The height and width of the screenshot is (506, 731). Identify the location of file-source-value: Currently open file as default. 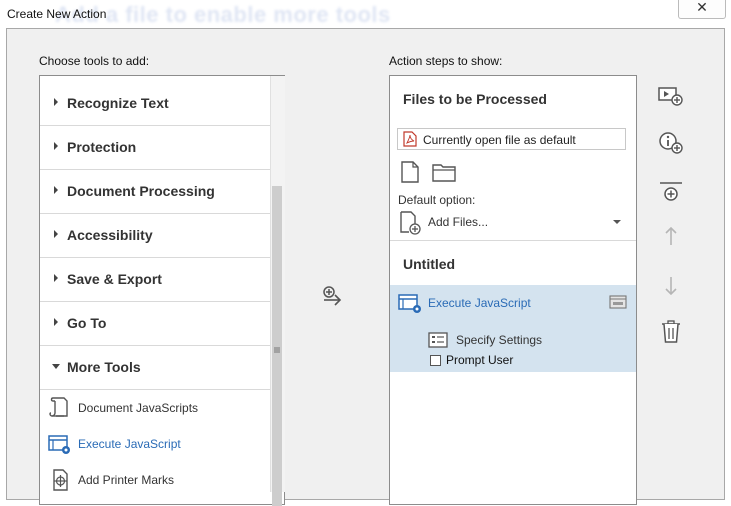
(499, 140).